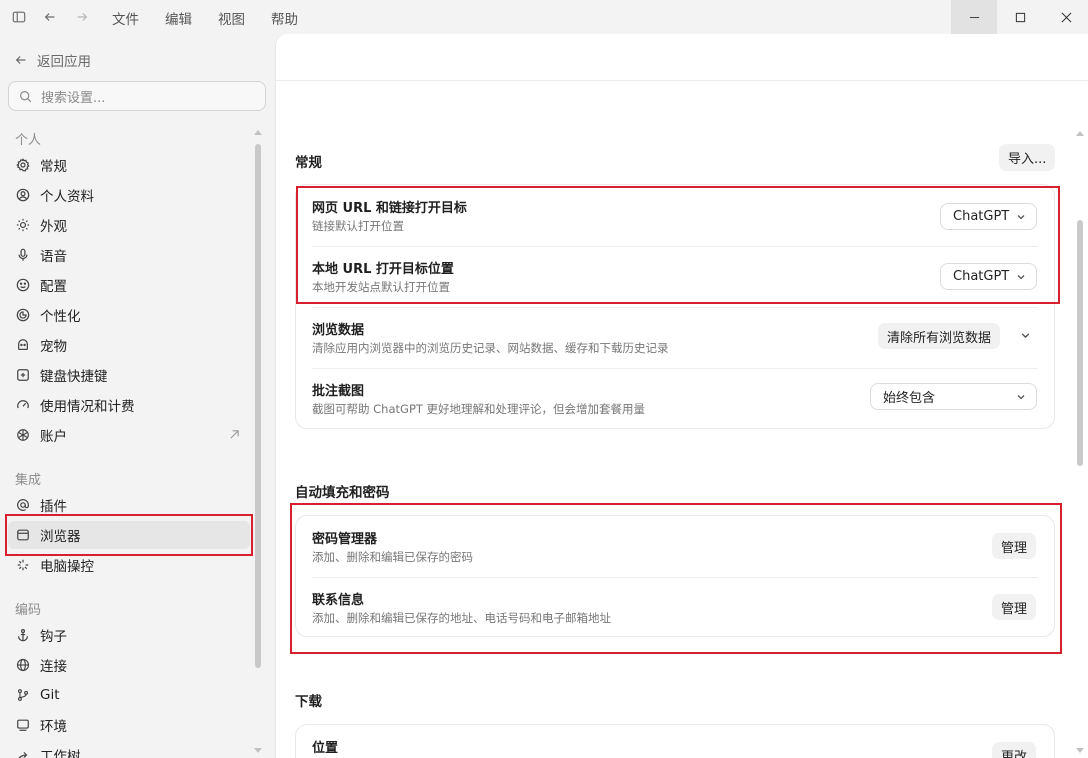 Image resolution: width=1088 pixels, height=758 pixels. I want to click on gauge-icon, so click(23, 405).